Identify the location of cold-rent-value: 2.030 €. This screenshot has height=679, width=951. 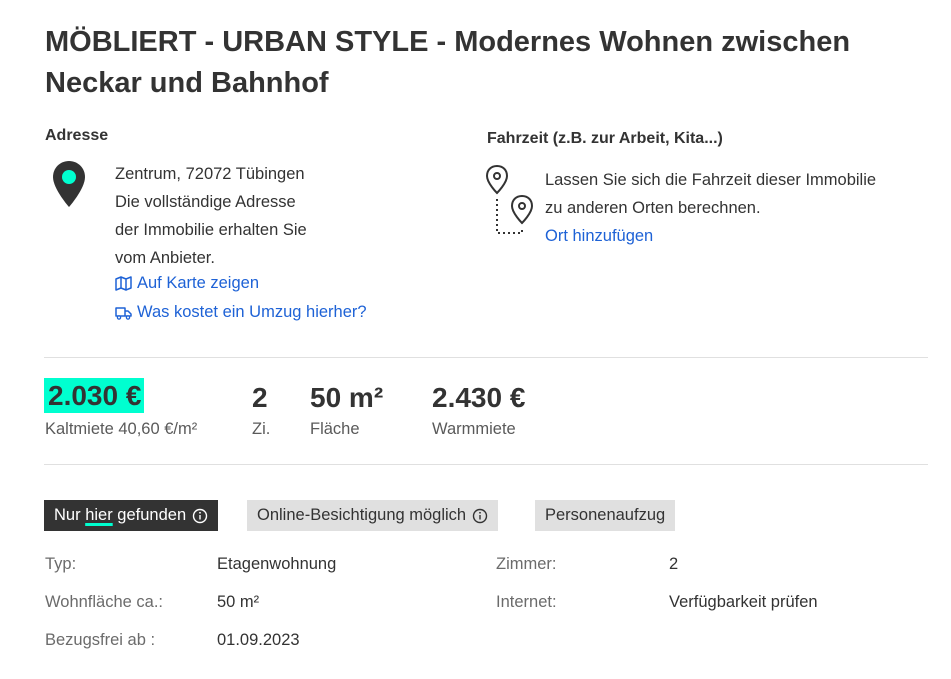
(94, 395).